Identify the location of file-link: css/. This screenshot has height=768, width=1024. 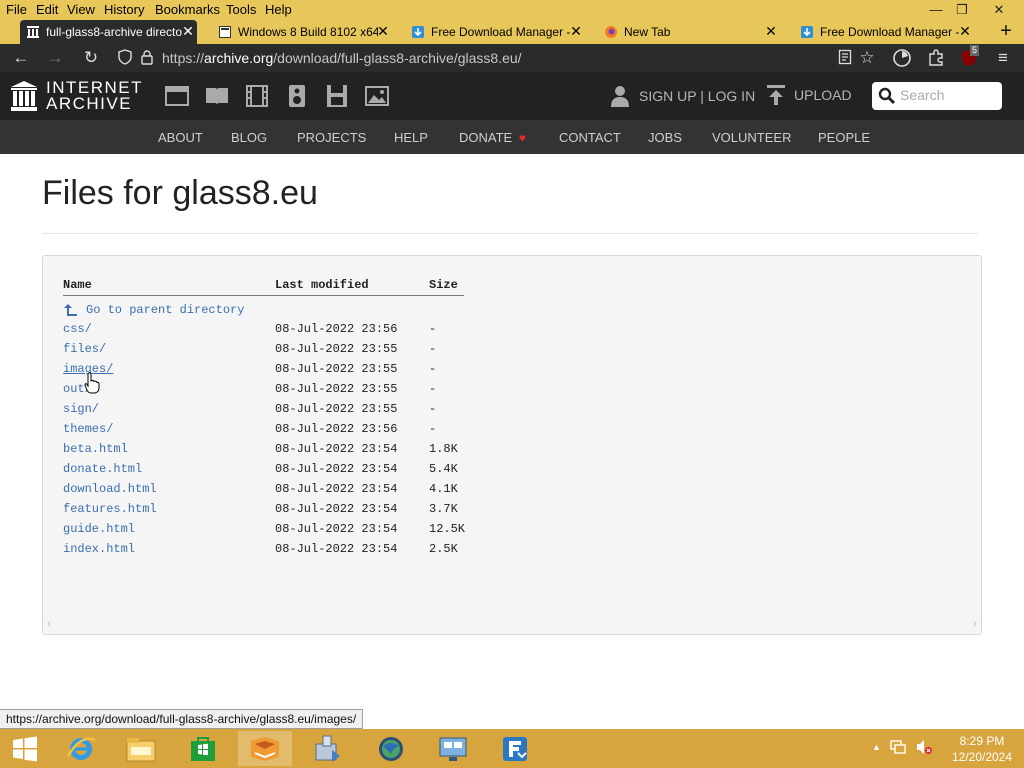
(77, 329).